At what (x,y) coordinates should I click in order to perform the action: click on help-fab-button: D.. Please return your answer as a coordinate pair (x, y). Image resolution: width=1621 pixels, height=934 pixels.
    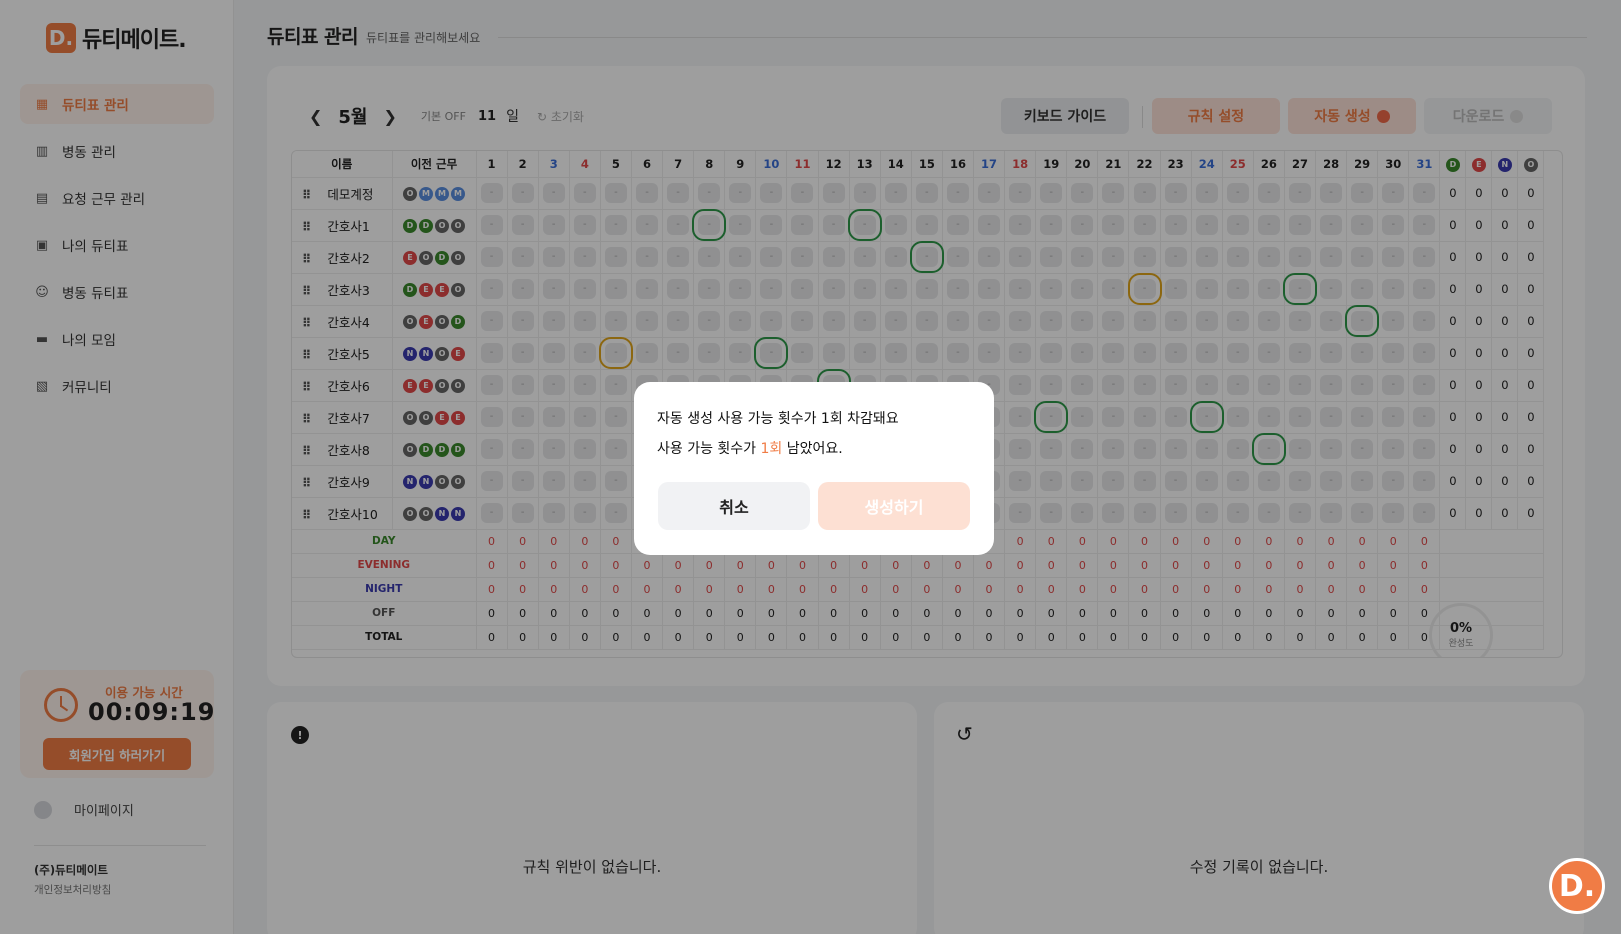
    Looking at the image, I should click on (1577, 886).